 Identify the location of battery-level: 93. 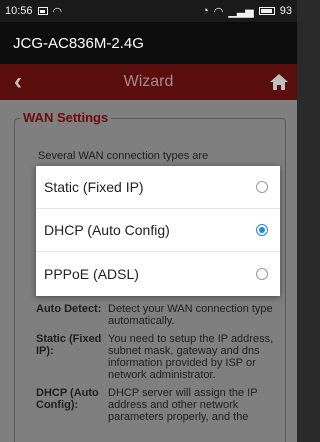
(285, 11).